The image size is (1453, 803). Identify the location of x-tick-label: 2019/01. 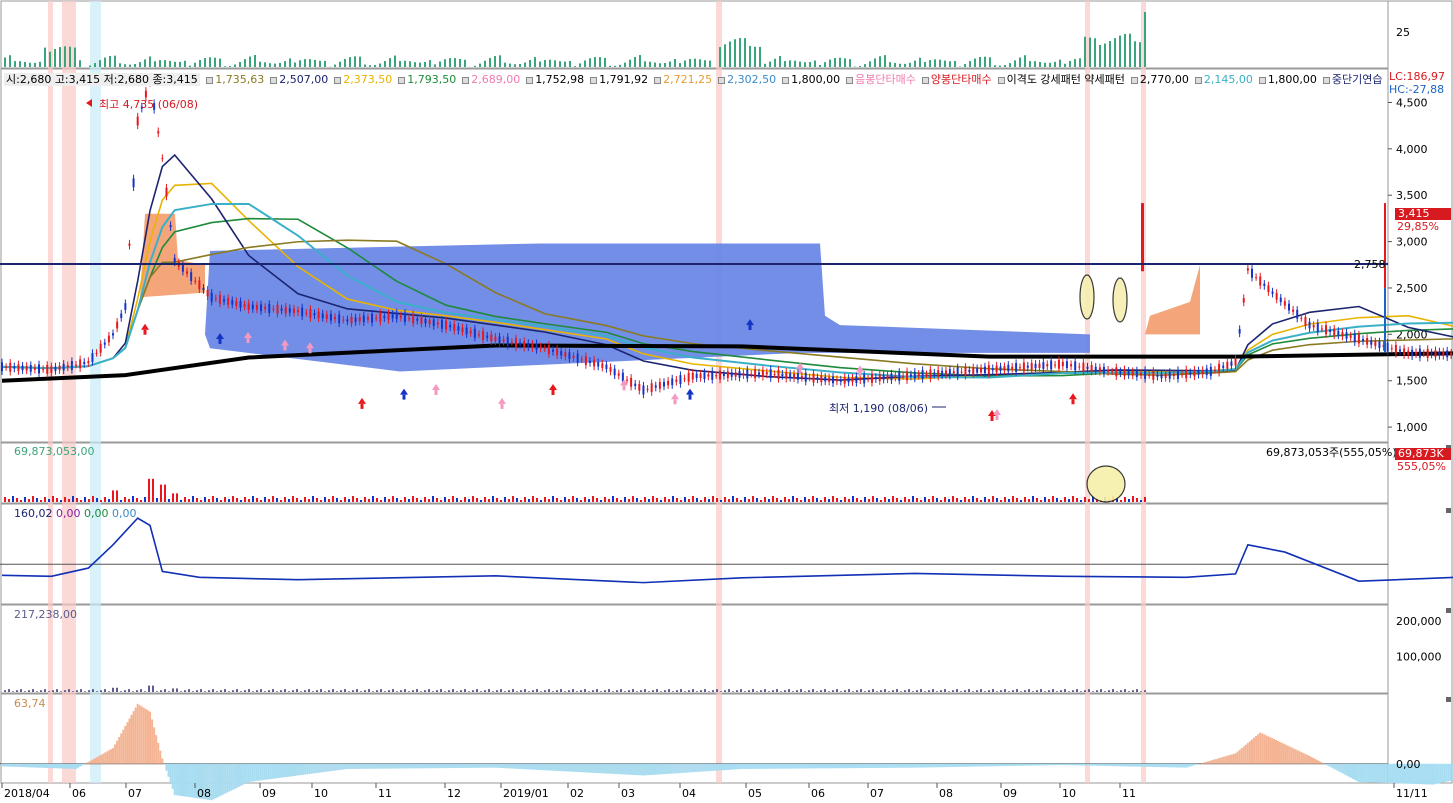
(526, 793).